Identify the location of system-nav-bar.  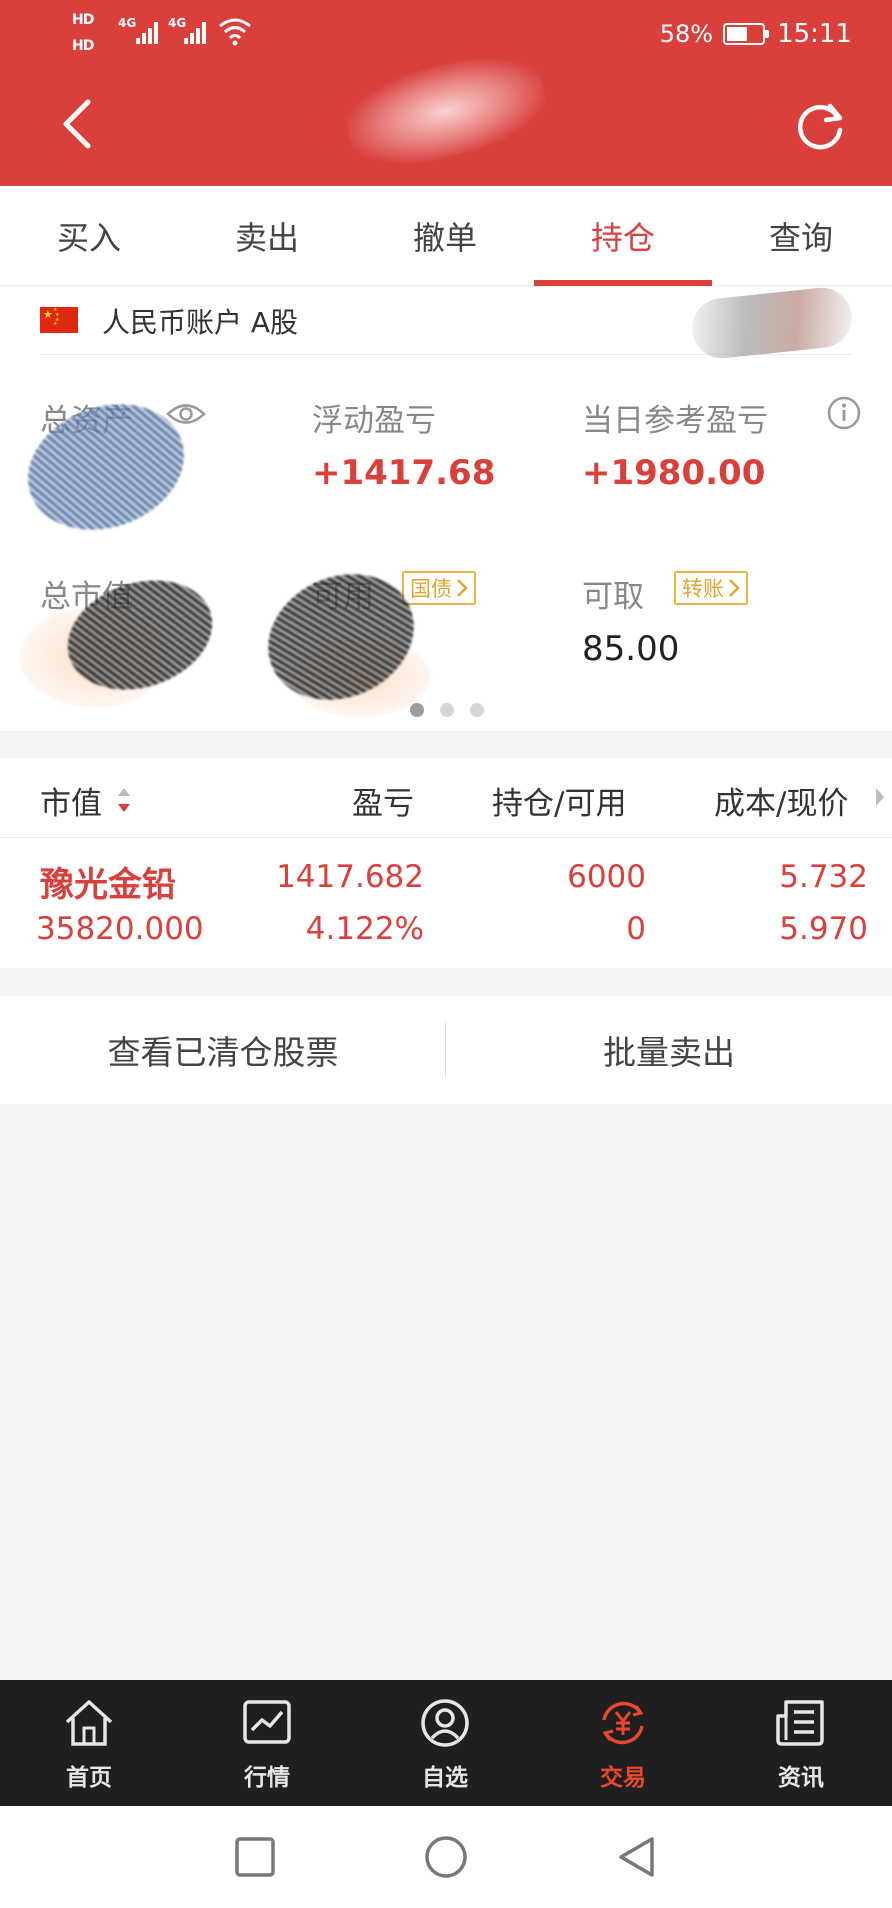
(446, 1857).